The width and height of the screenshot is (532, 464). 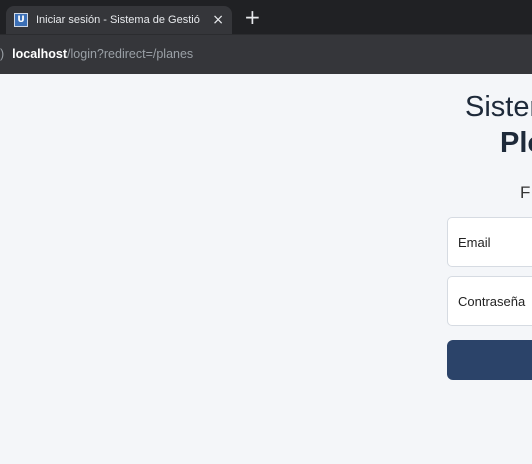 What do you see at coordinates (2, 54) in the screenshot?
I see `site-info-icon: )` at bounding box center [2, 54].